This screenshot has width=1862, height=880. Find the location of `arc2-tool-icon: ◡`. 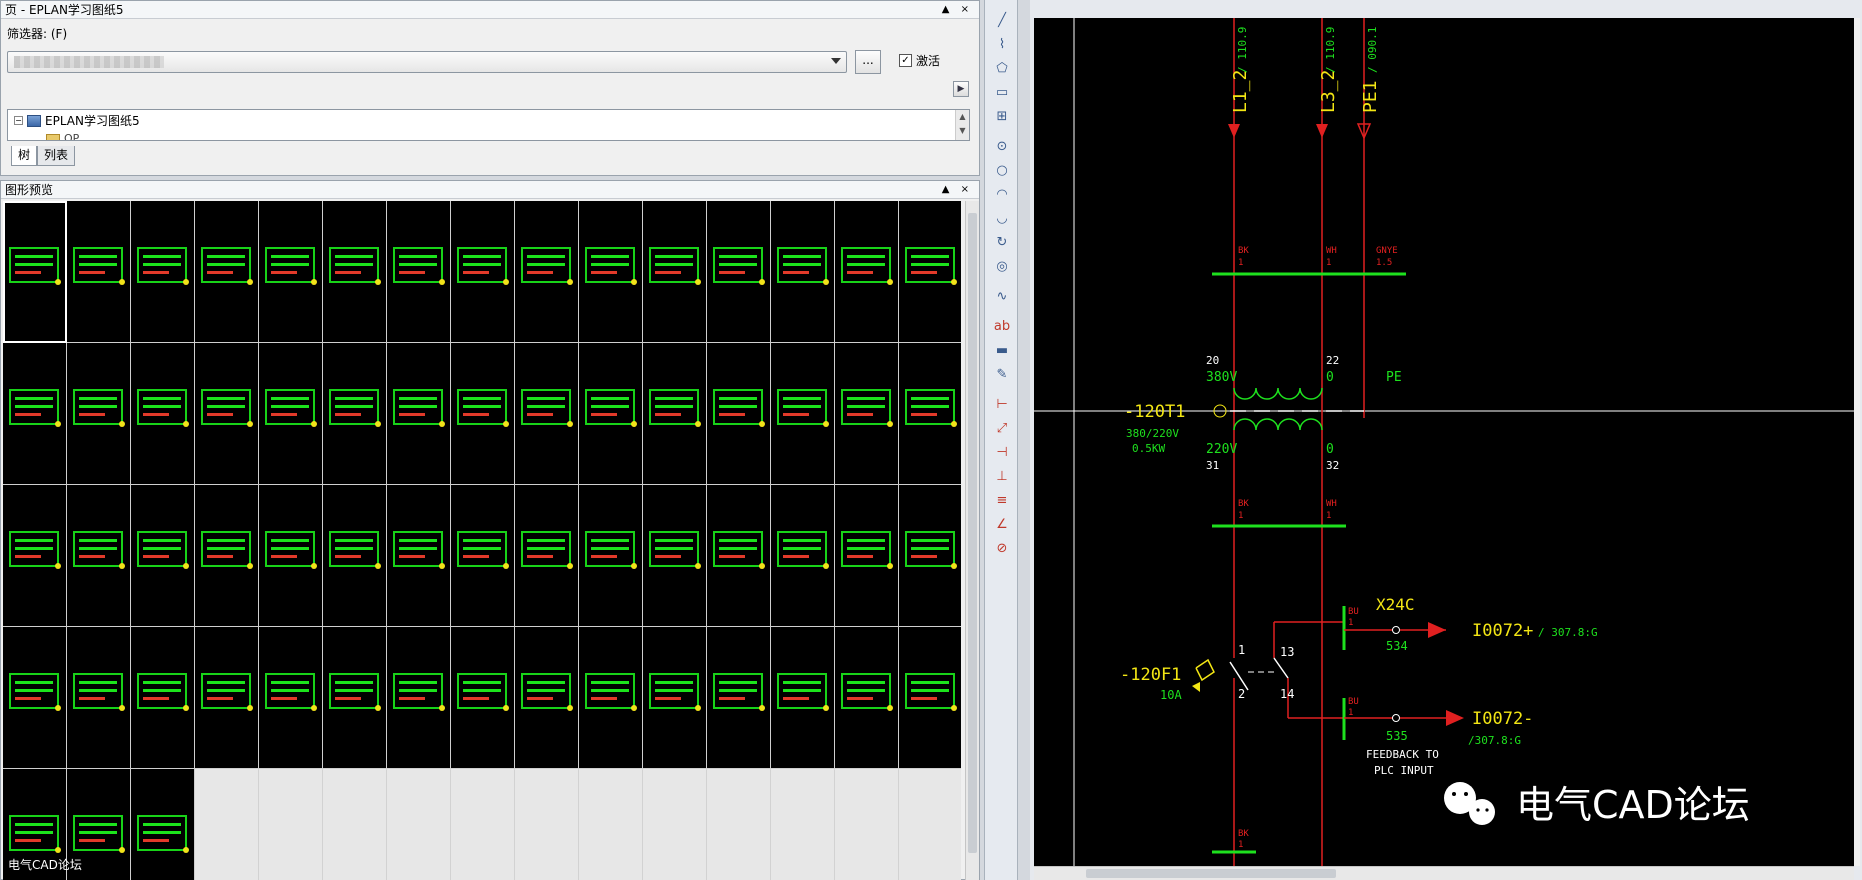

arc2-tool-icon: ◡ is located at coordinates (1002, 219).